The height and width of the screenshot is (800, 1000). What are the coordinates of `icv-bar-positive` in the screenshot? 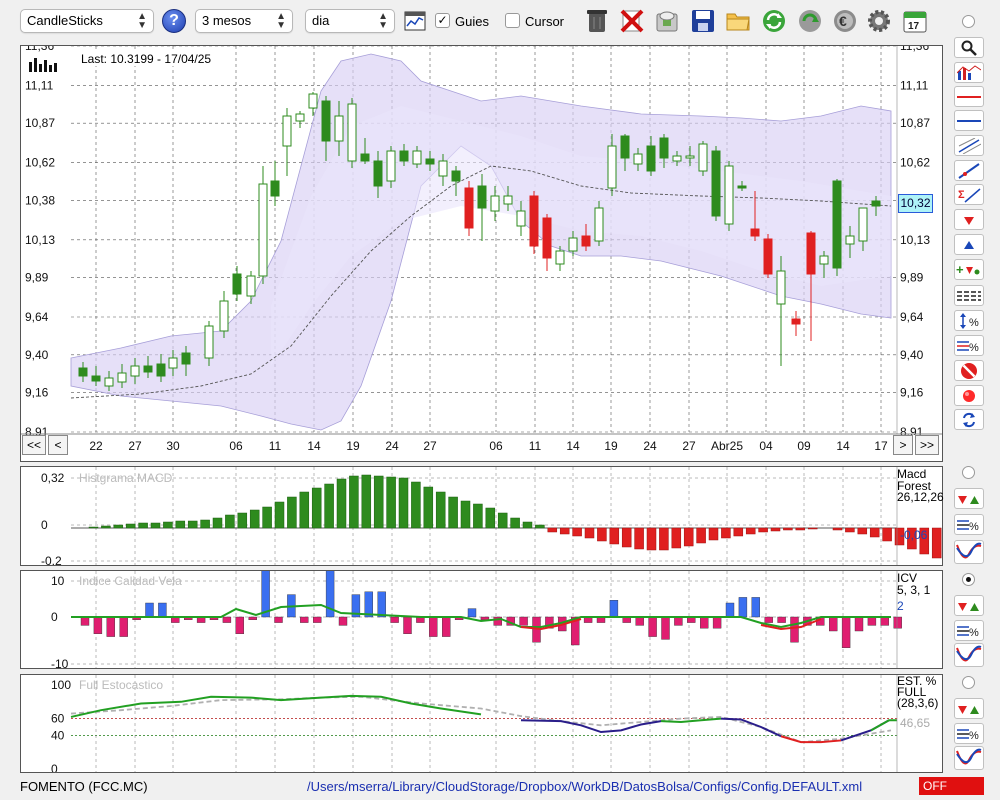 It's located at (149, 610).